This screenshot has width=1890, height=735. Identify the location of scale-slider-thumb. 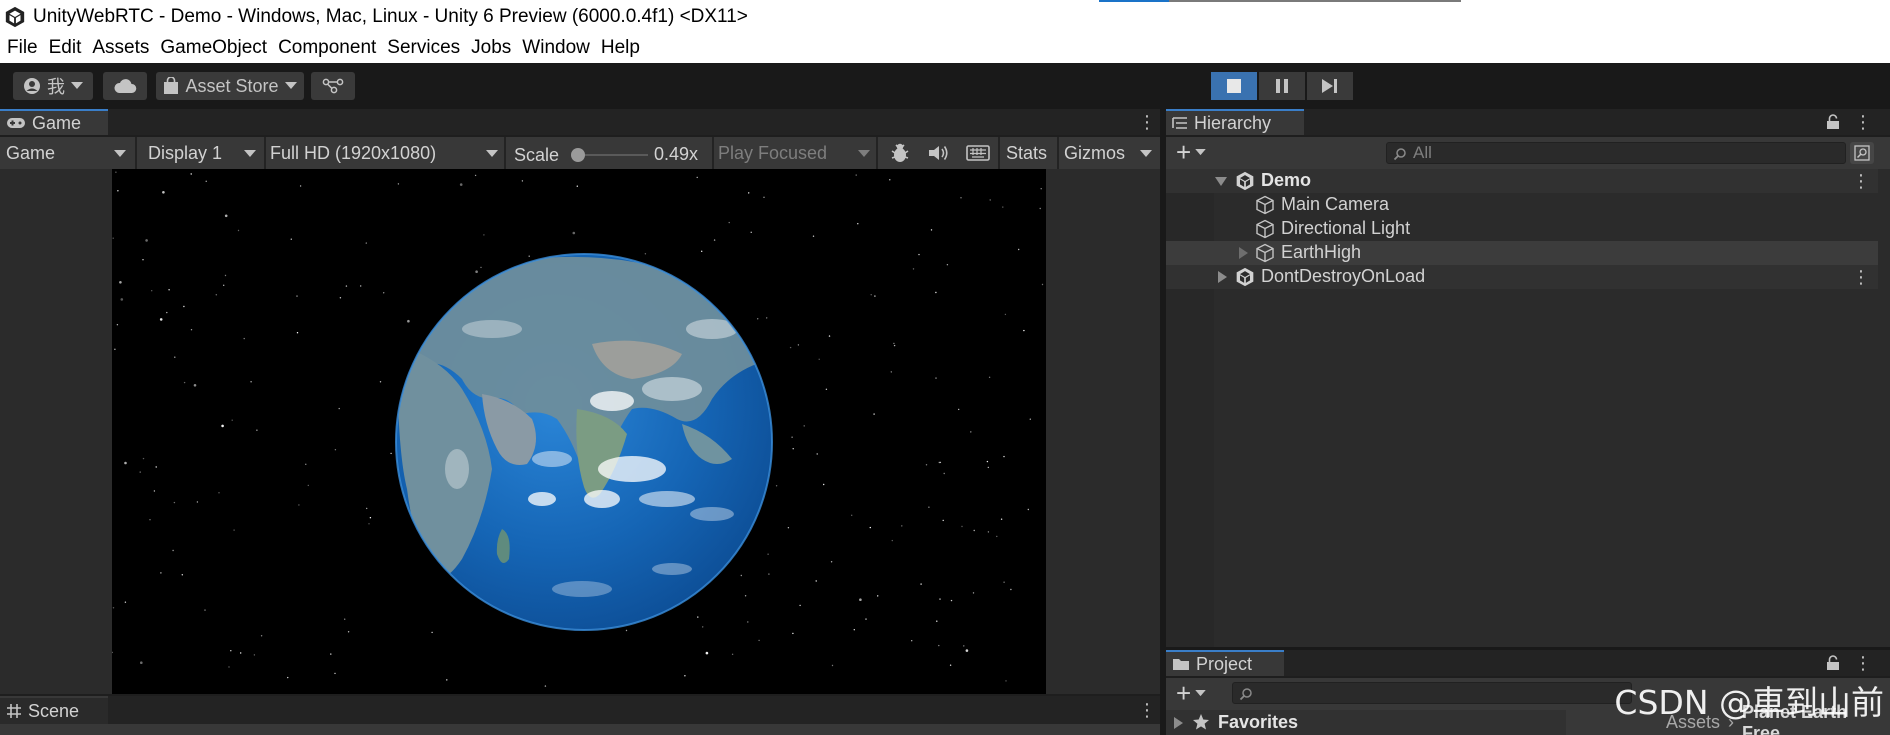
(578, 155).